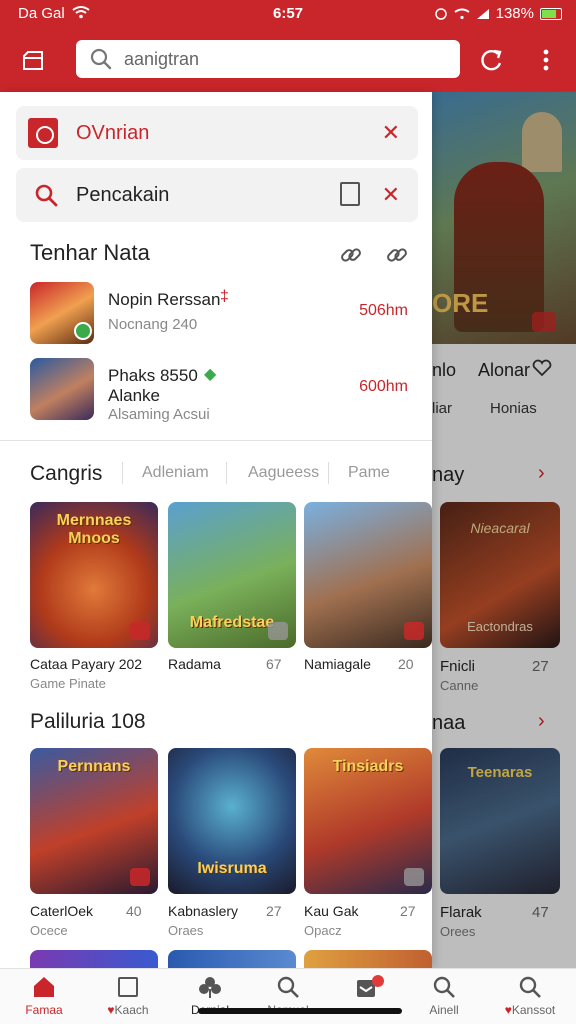  What do you see at coordinates (482, 13) in the screenshot?
I see `signal-icon` at bounding box center [482, 13].